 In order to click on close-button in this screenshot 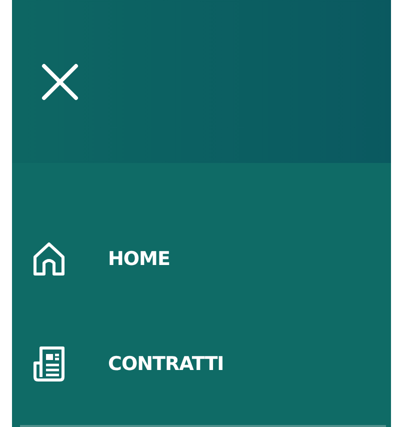, I will do `click(60, 82)`.